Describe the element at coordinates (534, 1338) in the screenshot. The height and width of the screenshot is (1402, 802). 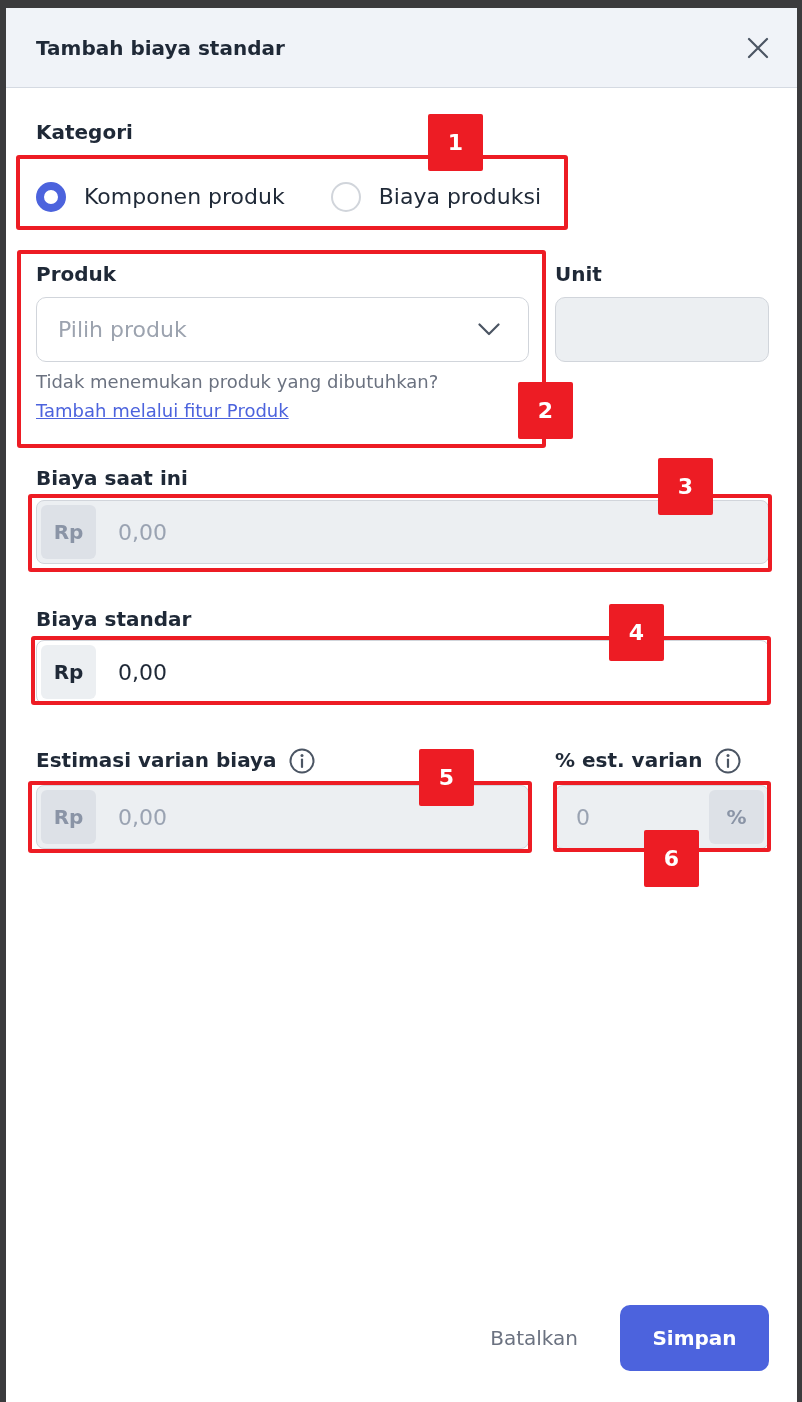
I see `cancel-button: Batalkan` at that location.